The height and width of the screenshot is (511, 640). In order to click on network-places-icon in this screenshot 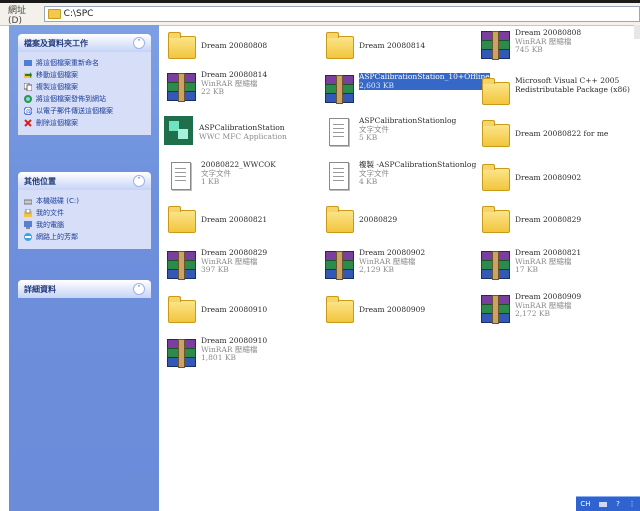, I will do `click(28, 236)`.